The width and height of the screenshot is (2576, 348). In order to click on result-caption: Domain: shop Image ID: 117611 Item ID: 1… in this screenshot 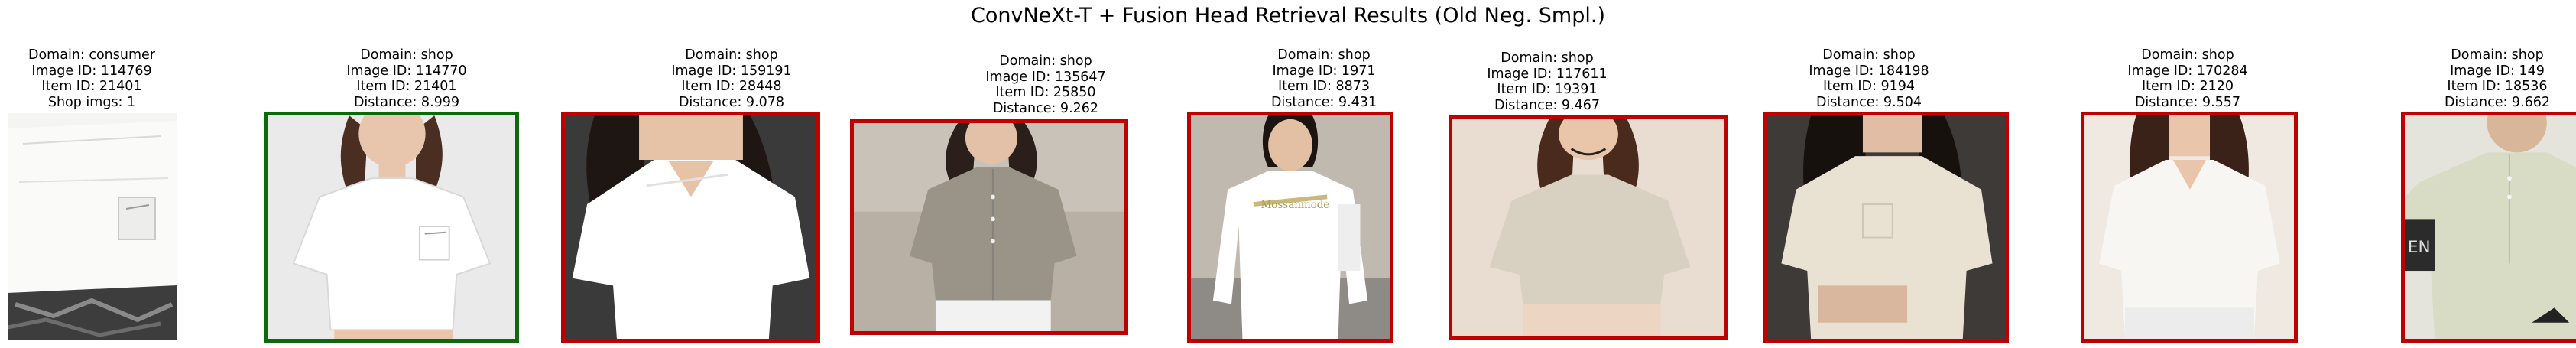, I will do `click(1547, 81)`.